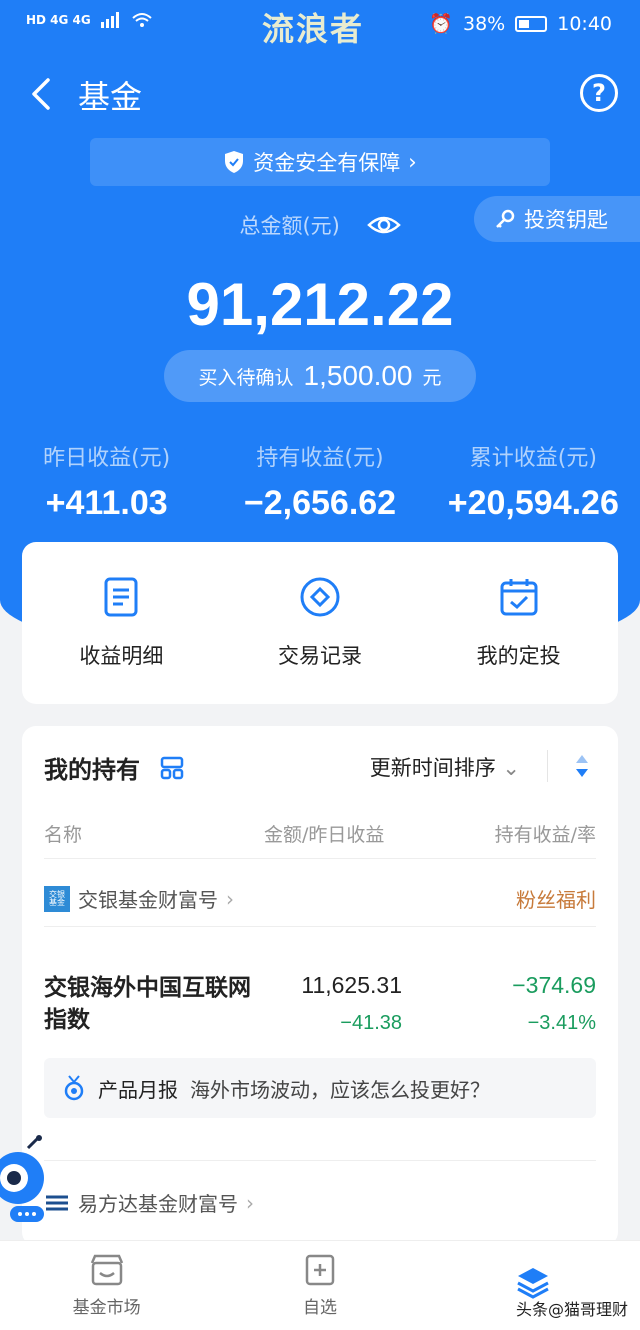 This screenshot has height=1330, width=640. What do you see at coordinates (547, 766) in the screenshot?
I see `sort-divider` at bounding box center [547, 766].